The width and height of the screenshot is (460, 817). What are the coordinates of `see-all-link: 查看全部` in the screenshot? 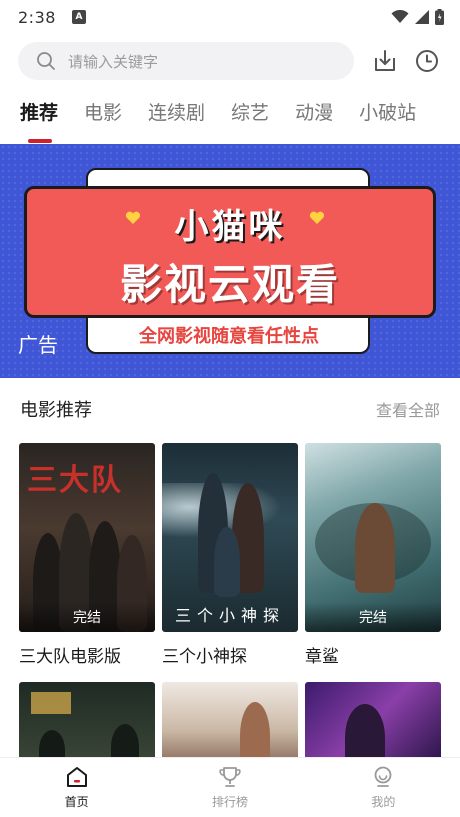 It's located at (408, 409).